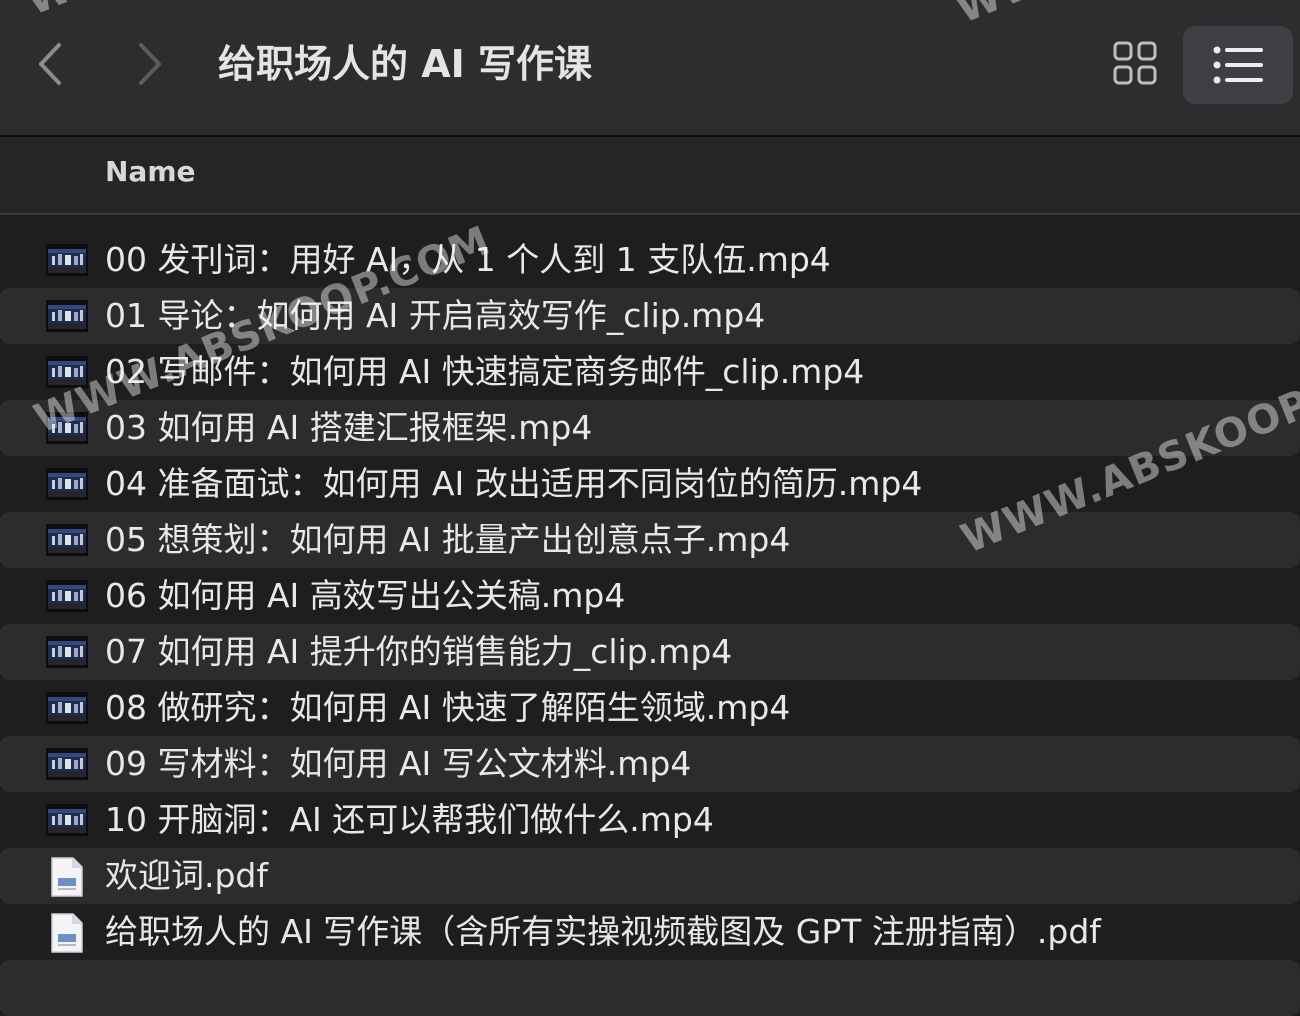  What do you see at coordinates (409, 819) in the screenshot?
I see `file-name: 10 开脑洞：AI 还可以帮我们做什么.mp4` at bounding box center [409, 819].